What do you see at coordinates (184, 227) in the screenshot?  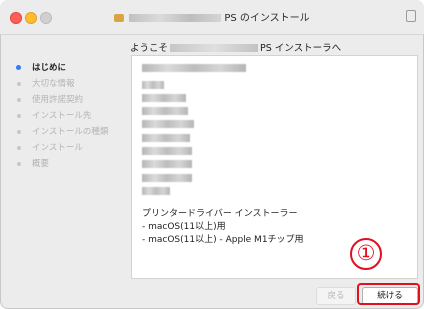 I see `description-line: - macOS(11以上)用` at bounding box center [184, 227].